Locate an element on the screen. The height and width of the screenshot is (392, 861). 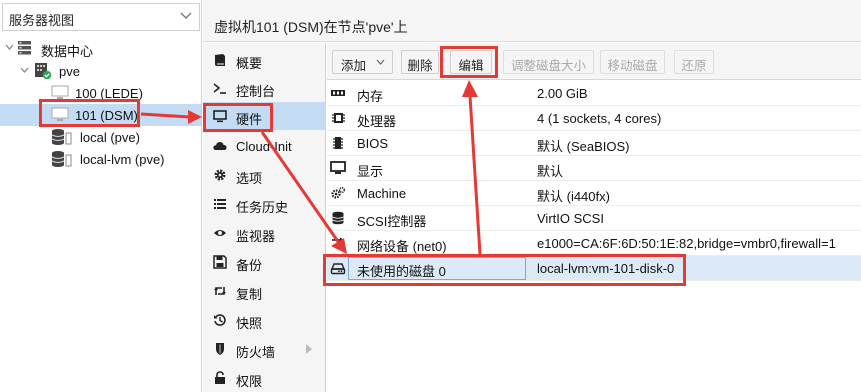
nav-item-replication: 复制 is located at coordinates (264, 291).